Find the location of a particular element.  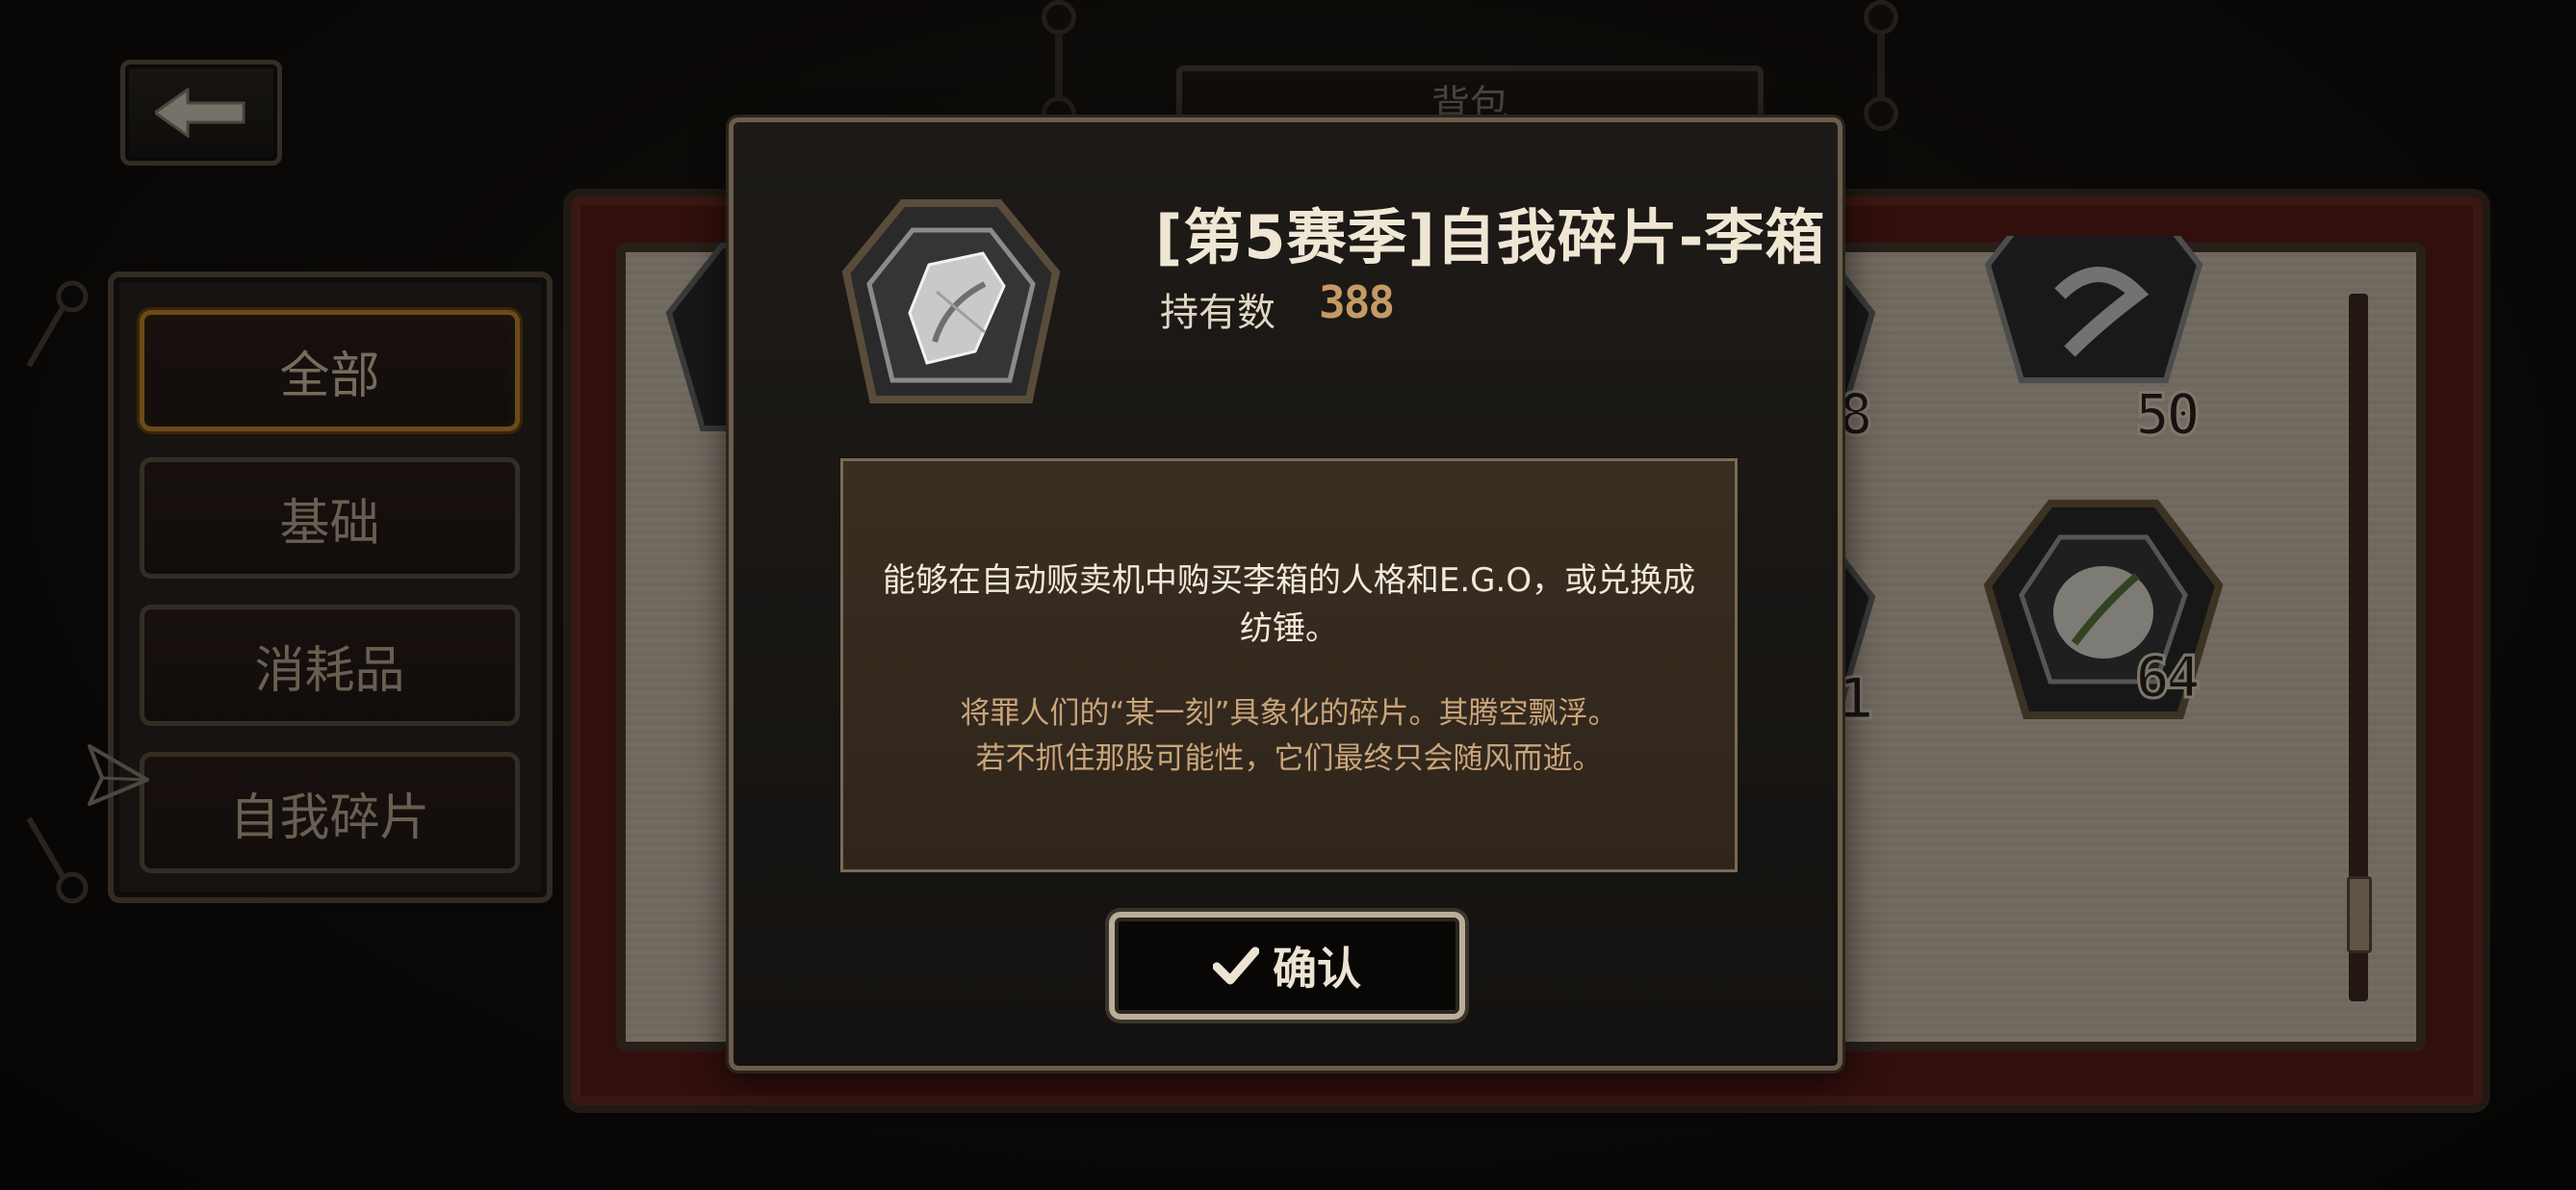

description-box is located at coordinates (1289, 665).